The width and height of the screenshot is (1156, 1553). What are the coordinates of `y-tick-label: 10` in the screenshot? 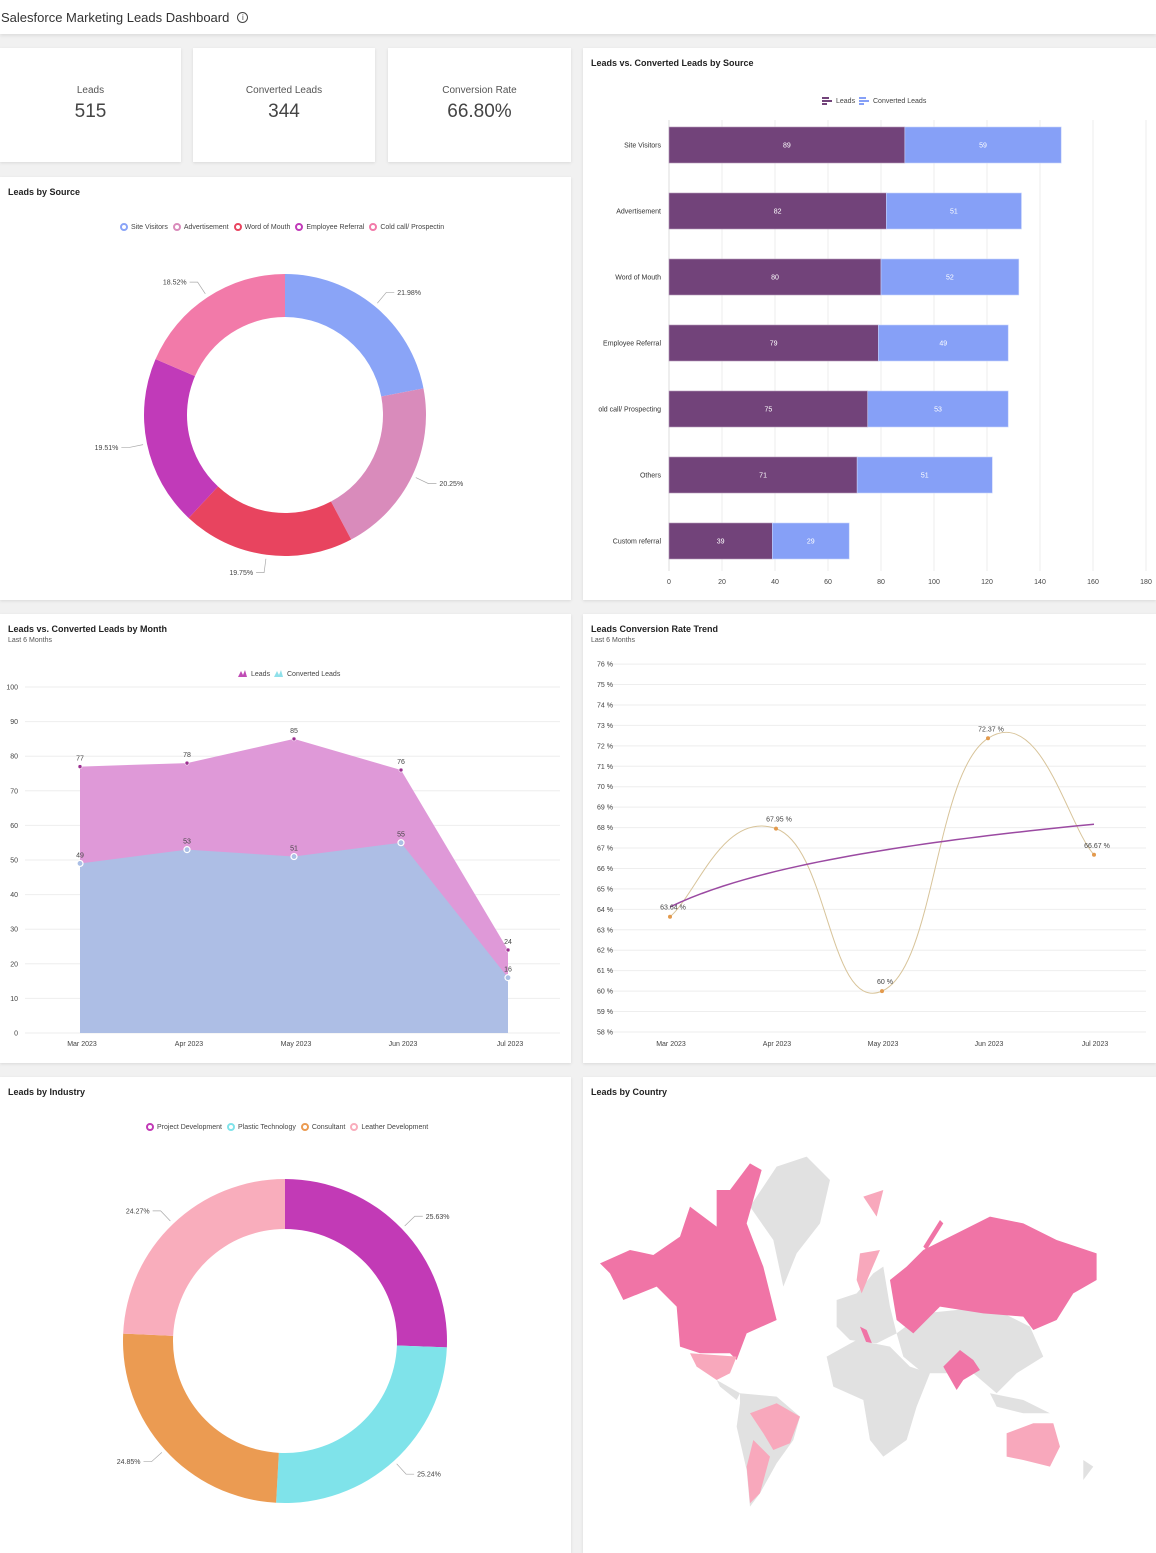 It's located at (14, 999).